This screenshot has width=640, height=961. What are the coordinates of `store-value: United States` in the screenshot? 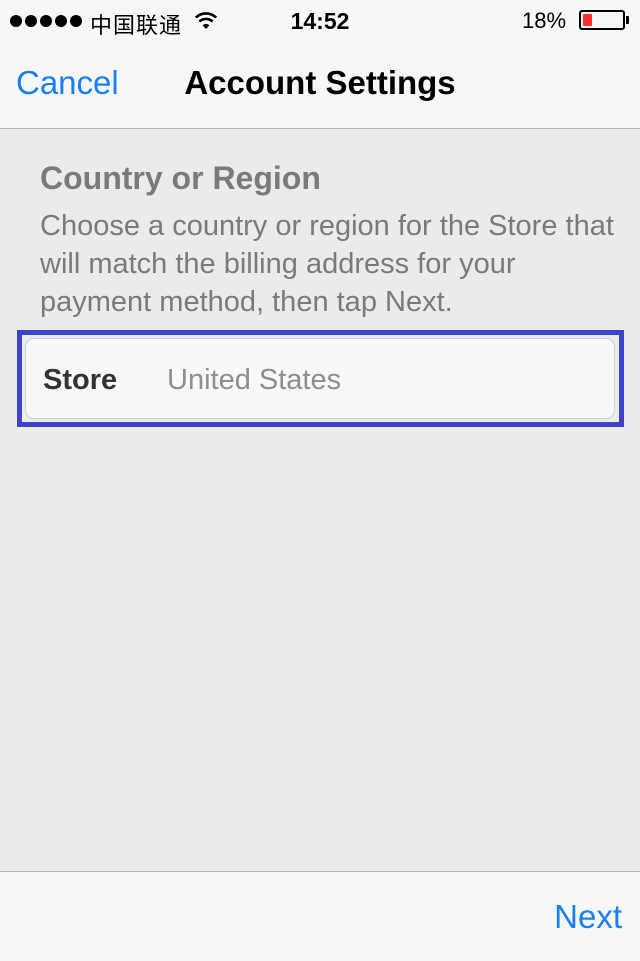 It's located at (254, 380).